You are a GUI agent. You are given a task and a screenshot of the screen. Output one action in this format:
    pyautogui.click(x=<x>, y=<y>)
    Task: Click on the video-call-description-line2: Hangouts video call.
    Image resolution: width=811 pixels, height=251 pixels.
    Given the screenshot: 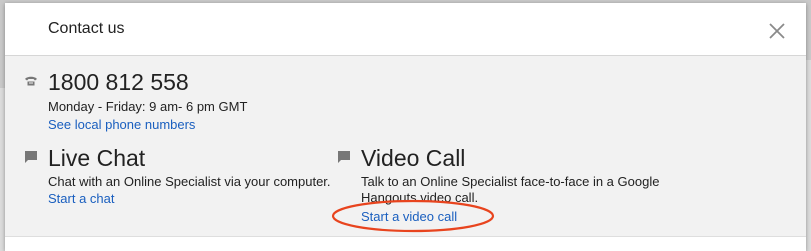 What is the action you would take?
    pyautogui.click(x=420, y=197)
    